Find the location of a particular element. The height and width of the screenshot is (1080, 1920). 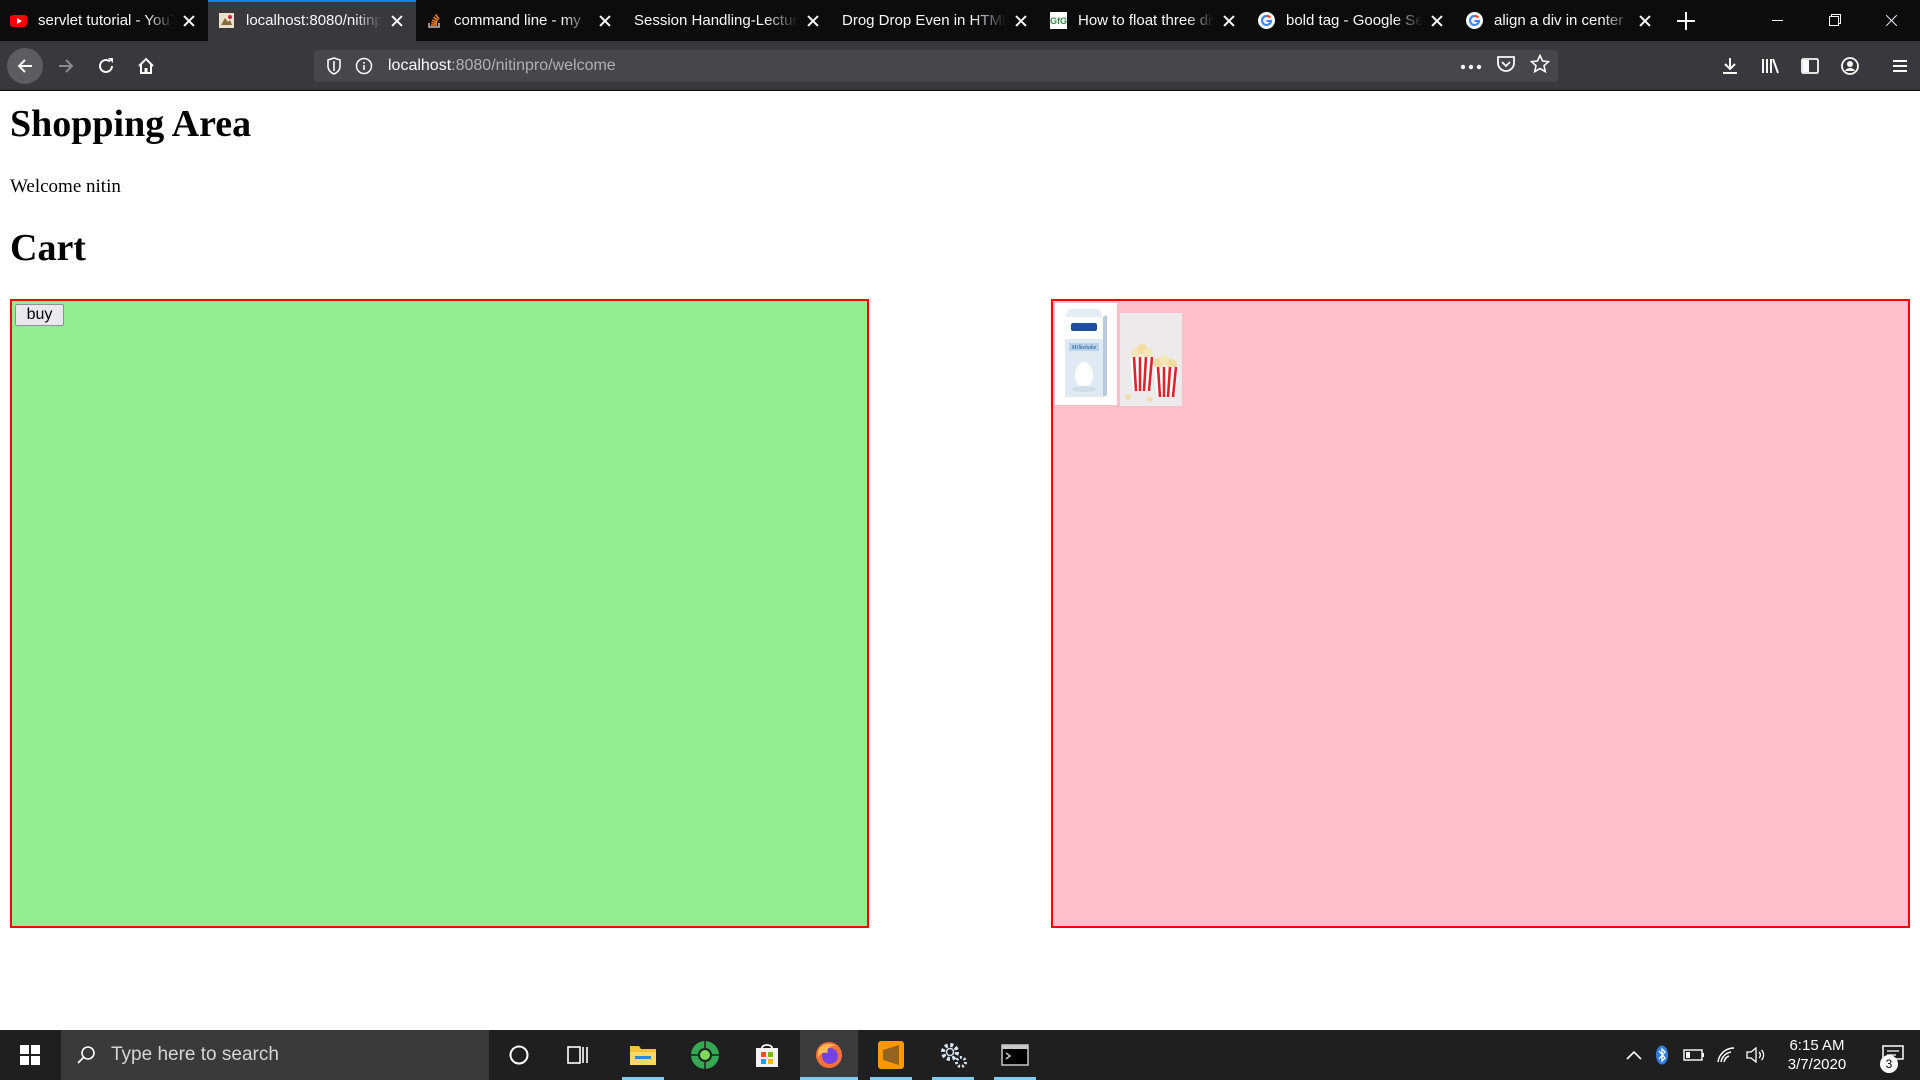

tab-title: Session Handling-Lecture is located at coordinates (716, 20).